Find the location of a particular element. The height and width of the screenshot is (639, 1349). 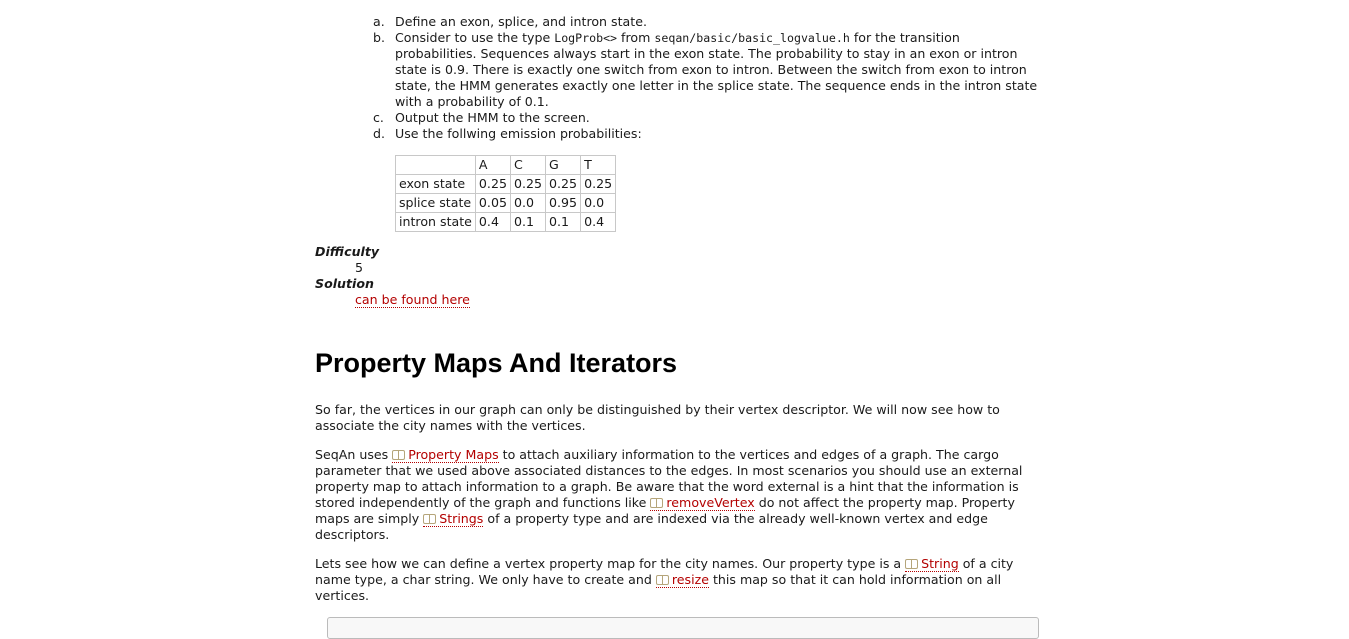

table-cell: splice state is located at coordinates (435, 203).